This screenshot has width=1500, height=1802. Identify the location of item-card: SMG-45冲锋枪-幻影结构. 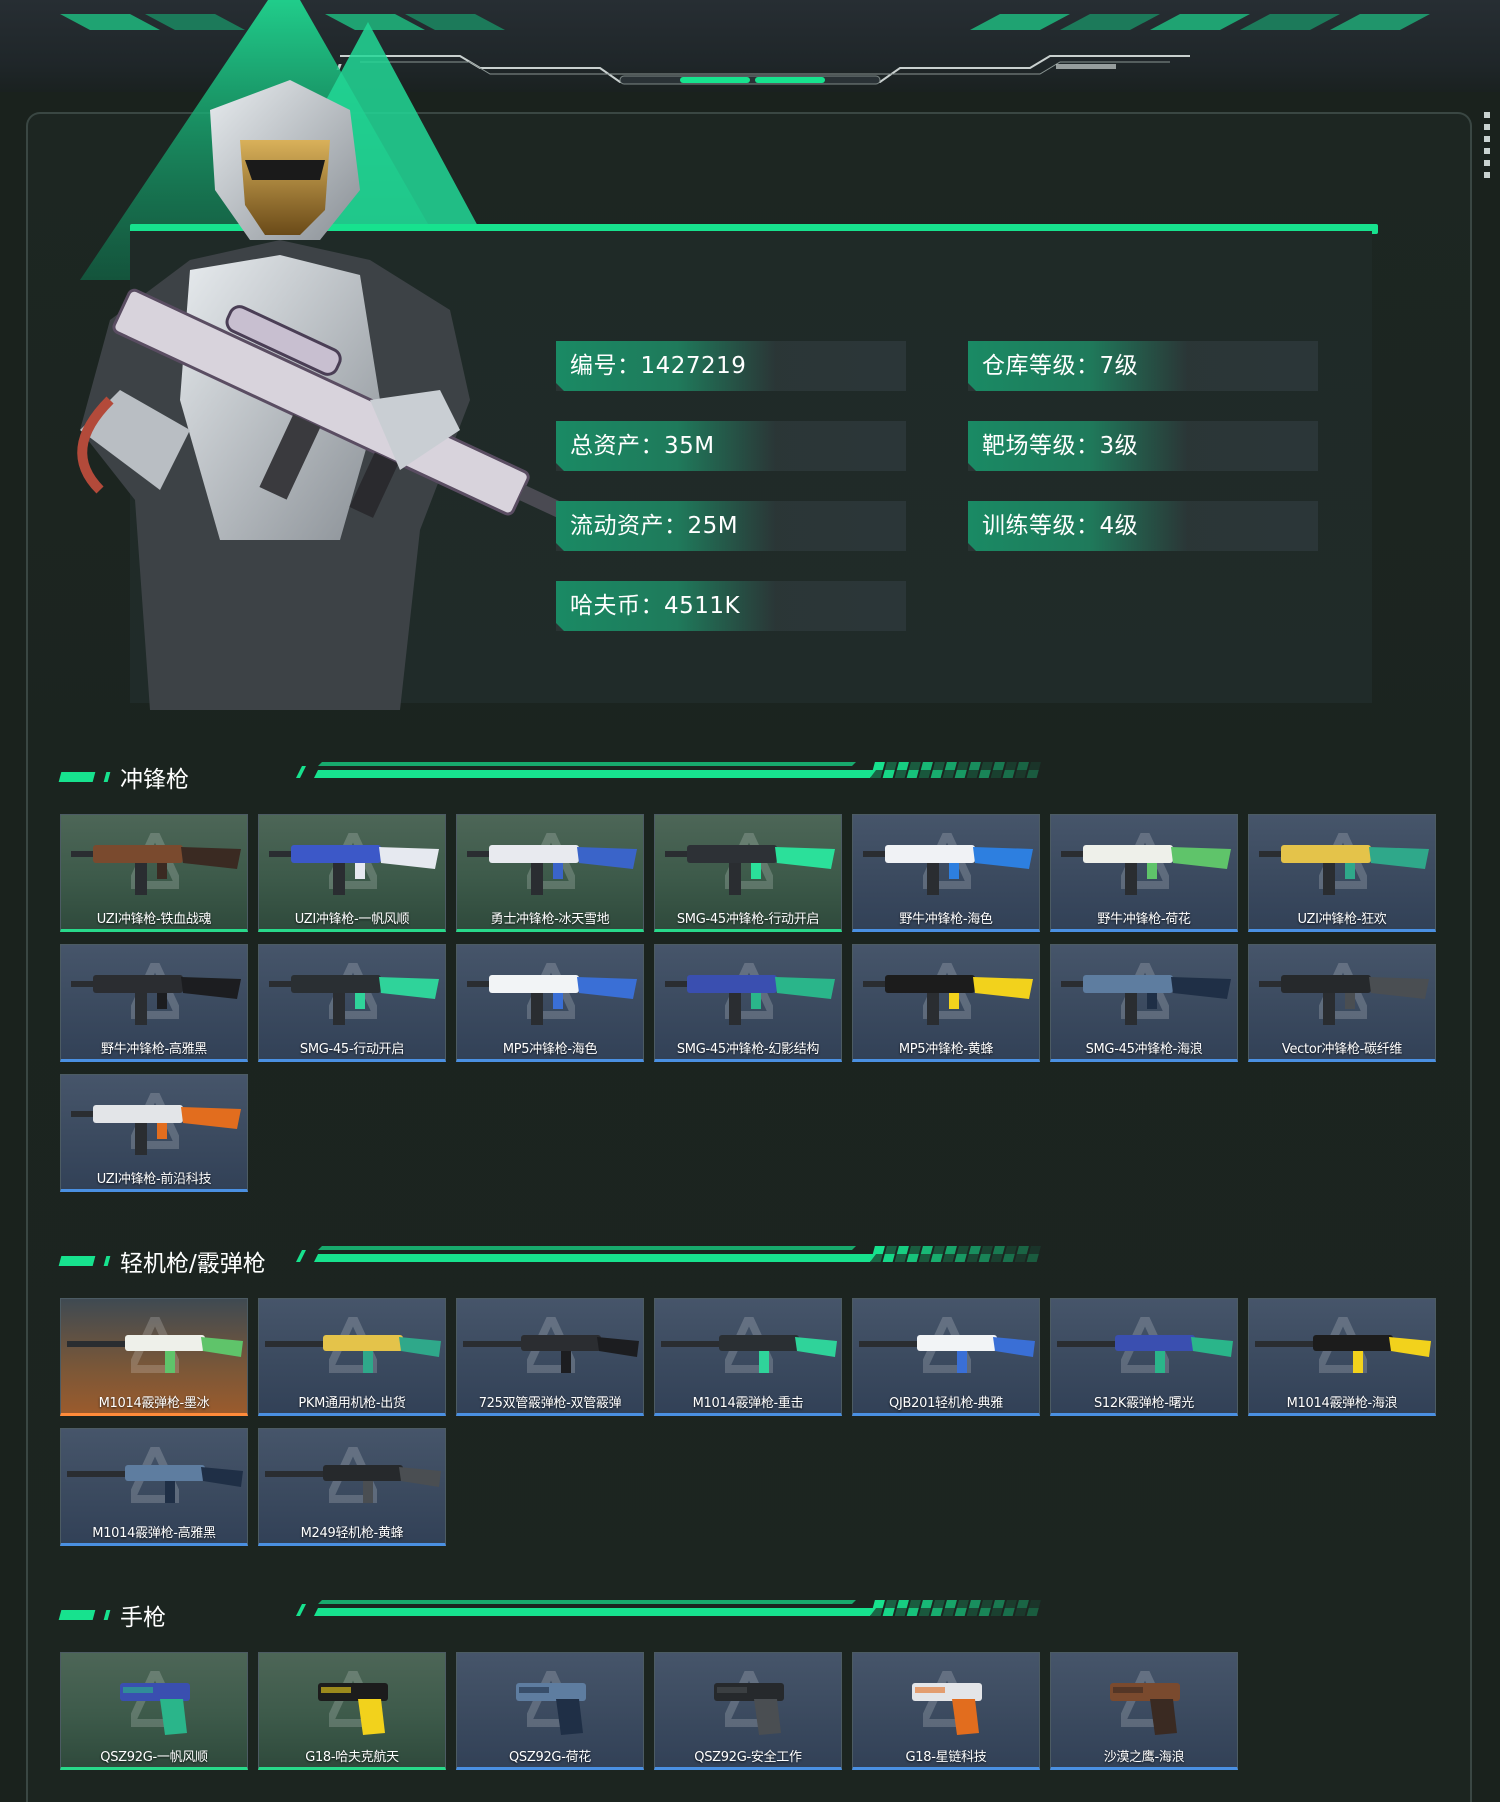
(748, 1003).